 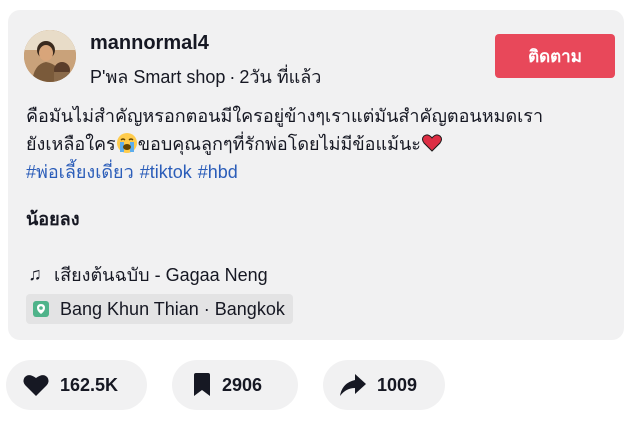 I want to click on display-name: P'พล Smart shop, so click(x=157, y=77).